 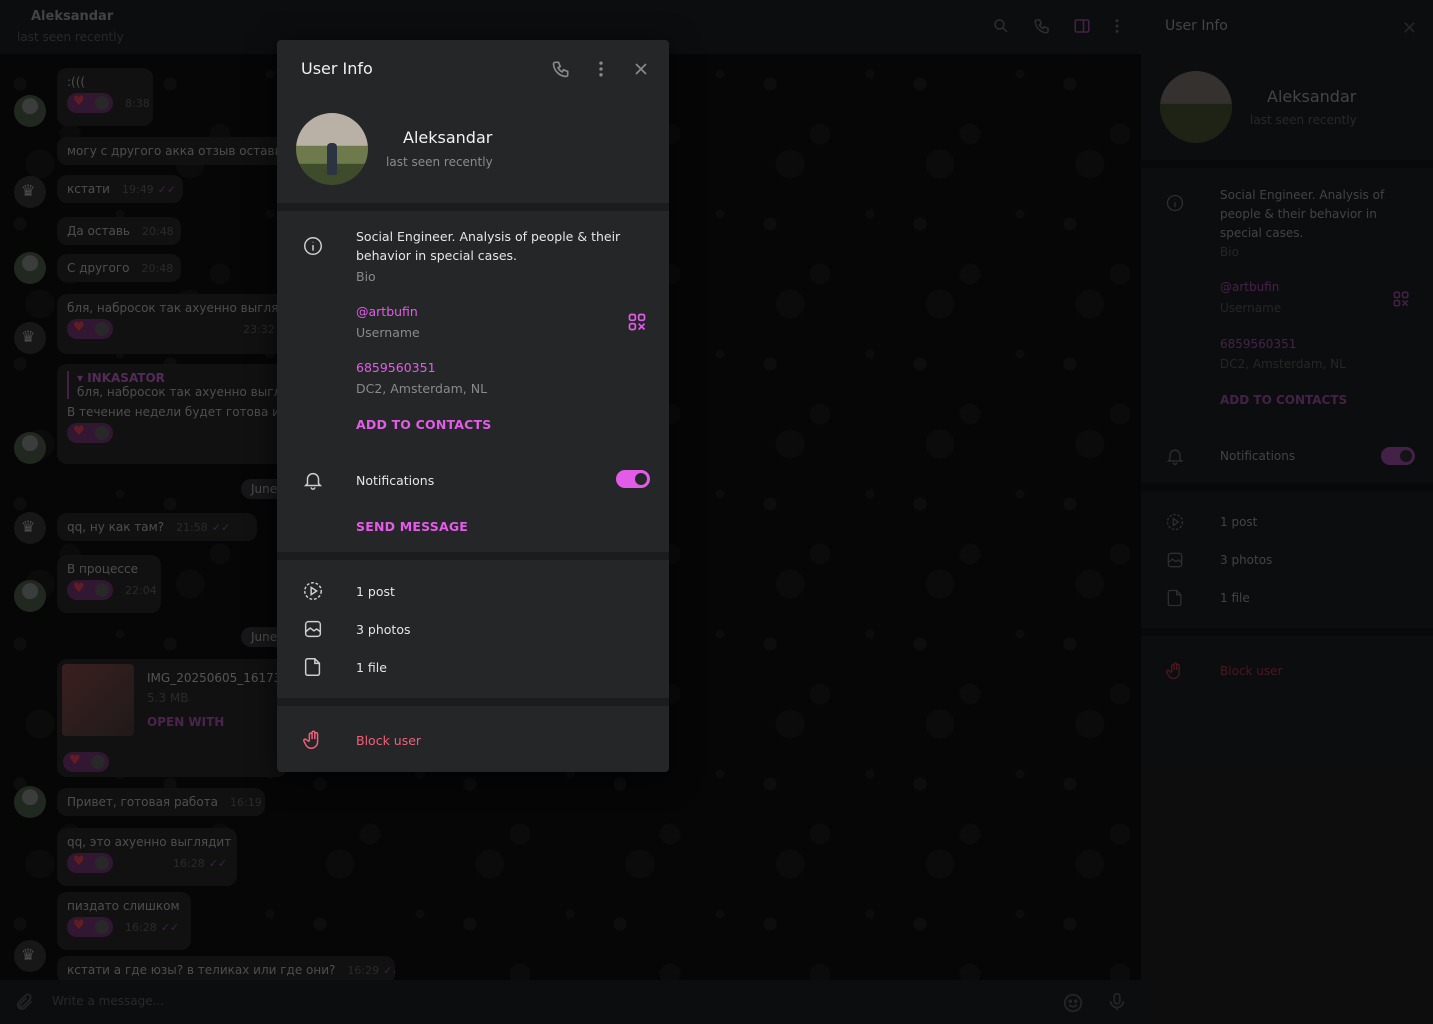 I want to click on qr-code-icon, so click(x=637, y=322).